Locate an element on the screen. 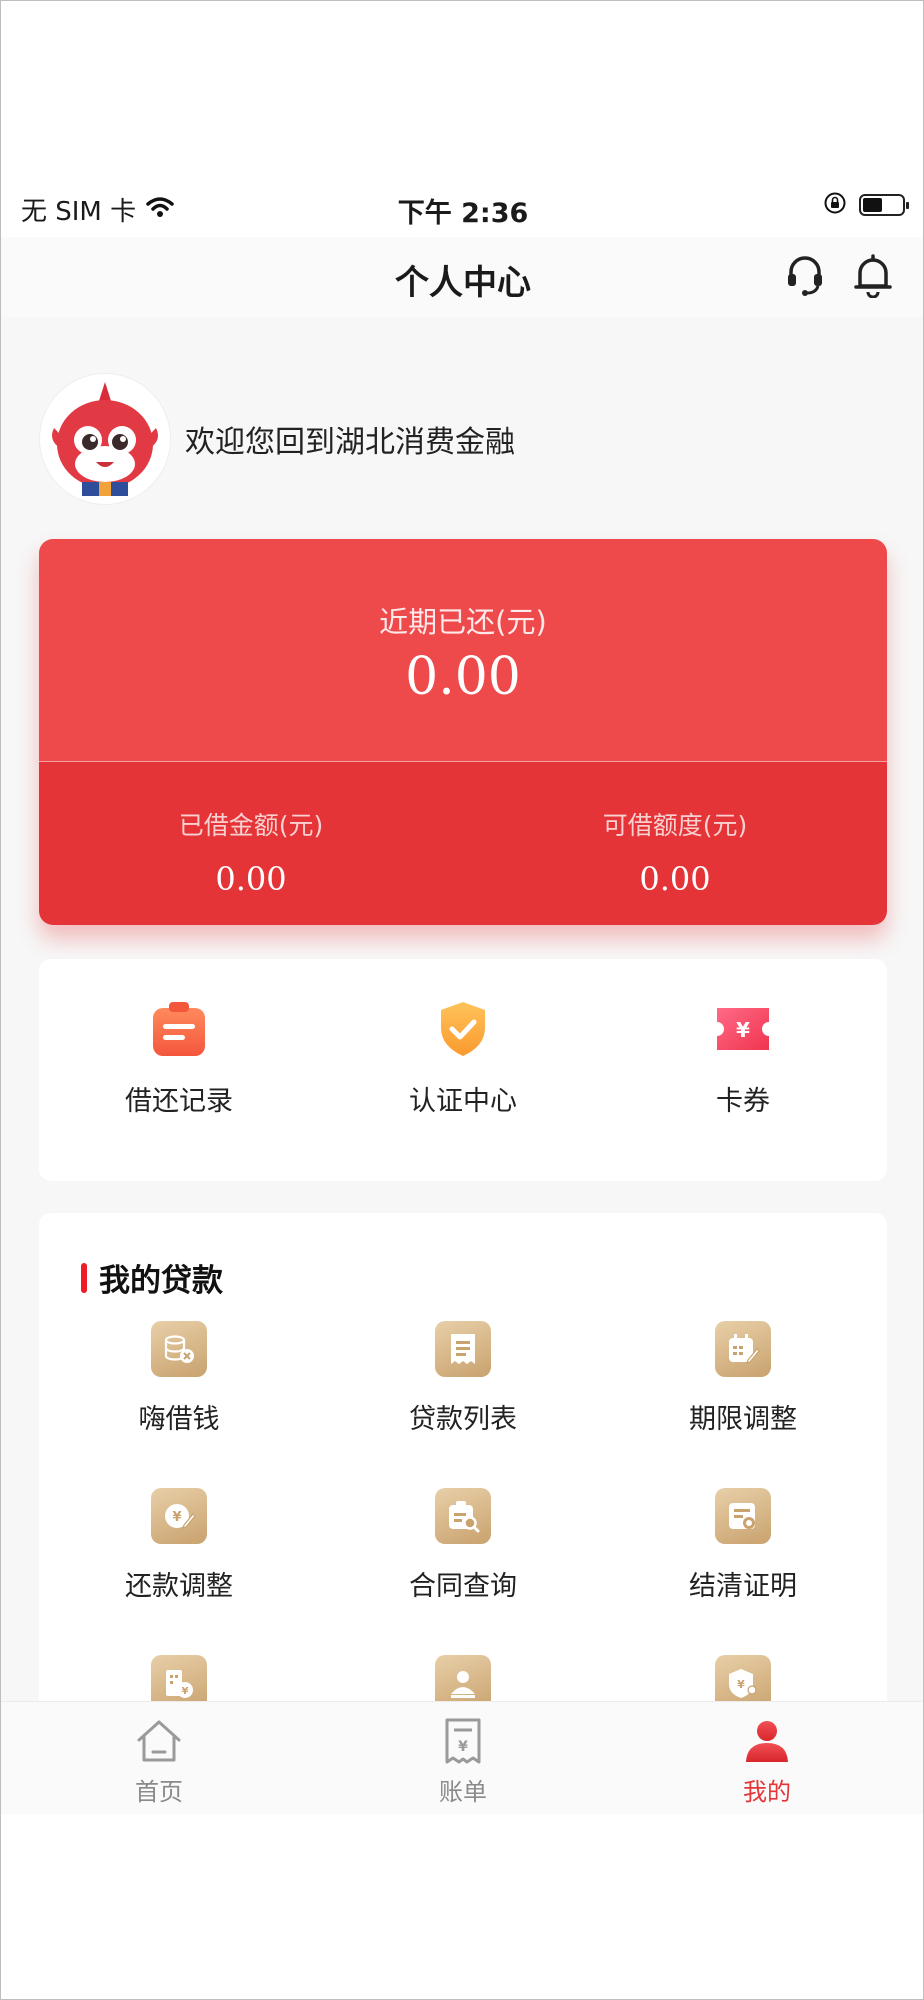 Image resolution: width=924 pixels, height=2000 pixels. tab-bar: 首页 ¥ 账单 我的 is located at coordinates (462, 1757).